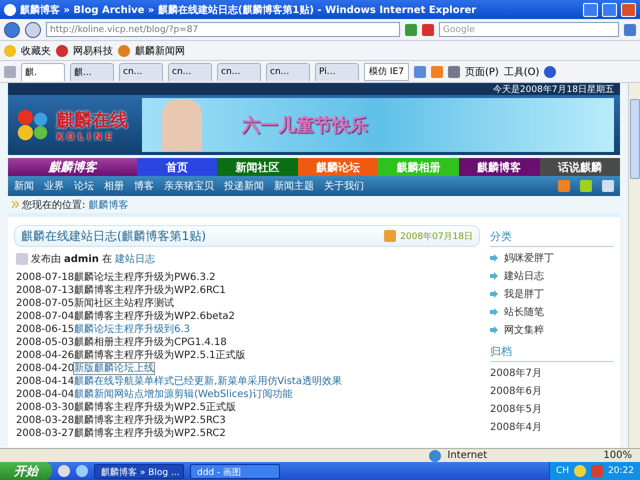  Describe the element at coordinates (160, 51) in the screenshot. I see `favorites-item: 麒麟新闻网` at that location.